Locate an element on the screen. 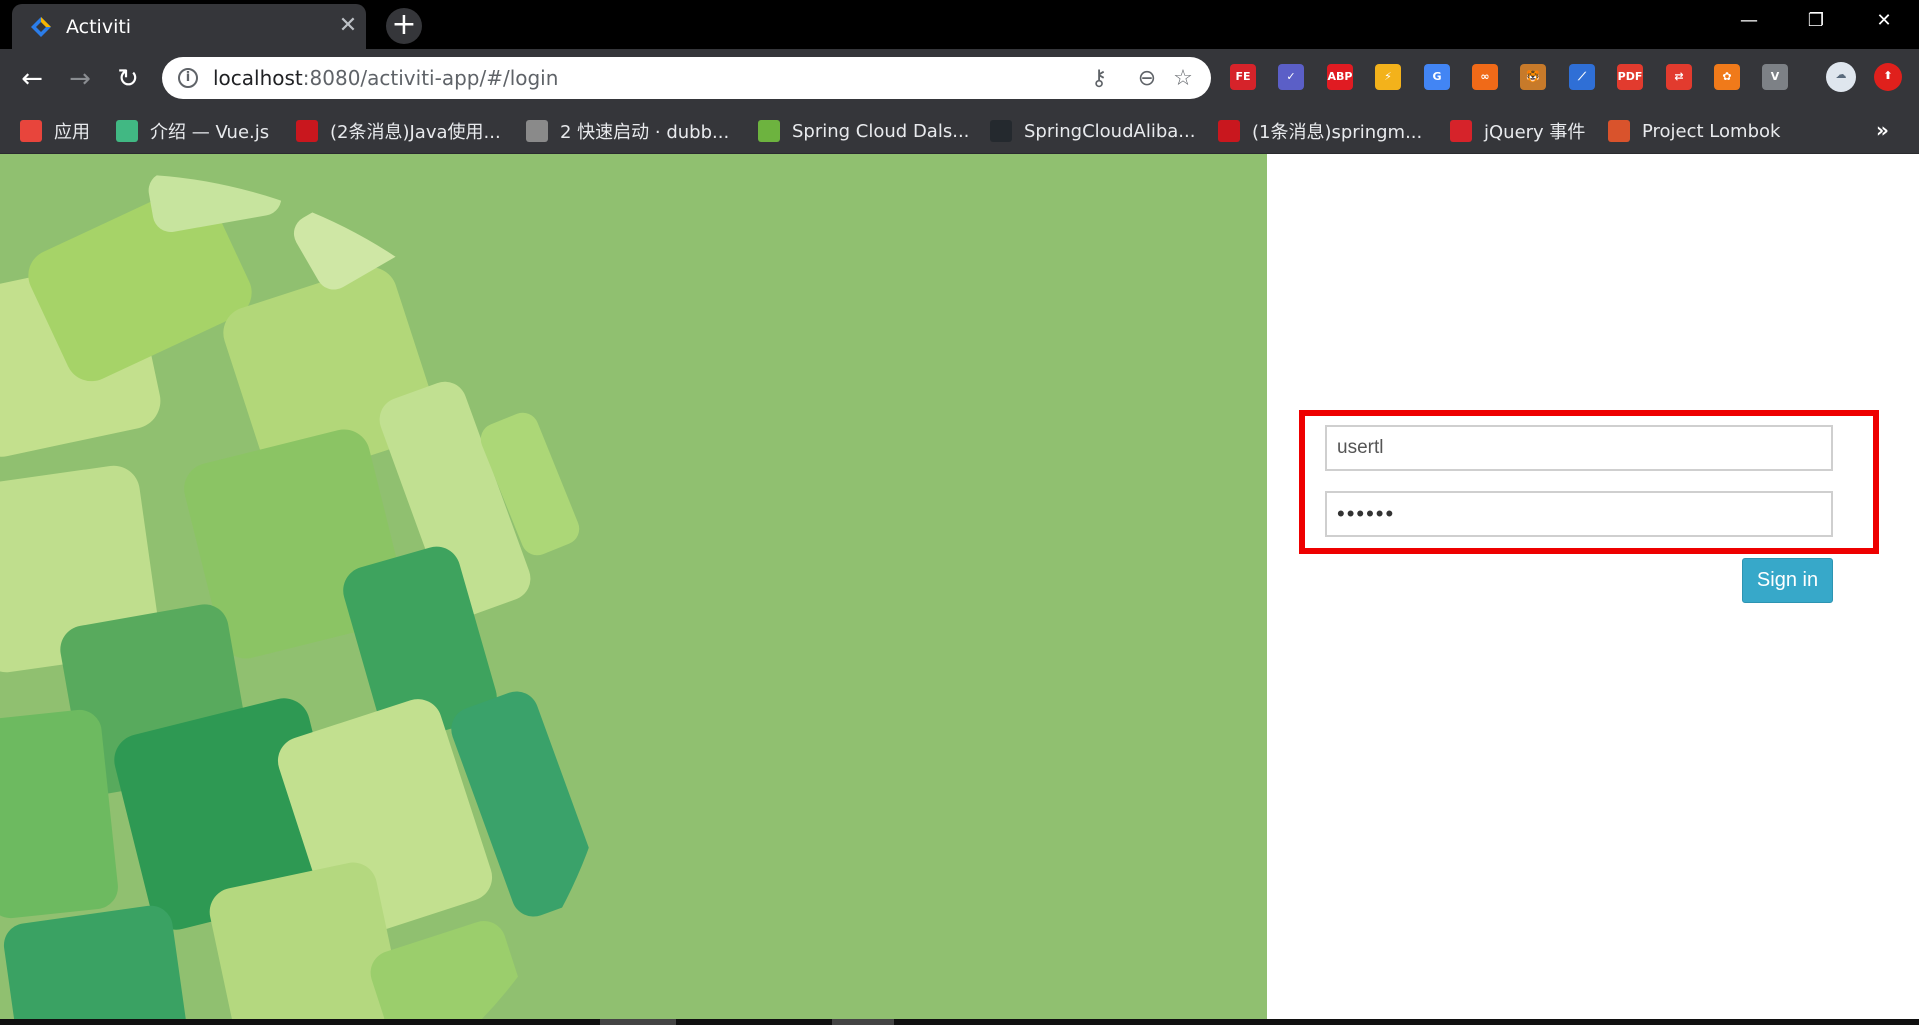 This screenshot has height=1025, width=1919. forward-arrow-icon: → is located at coordinates (80, 79).